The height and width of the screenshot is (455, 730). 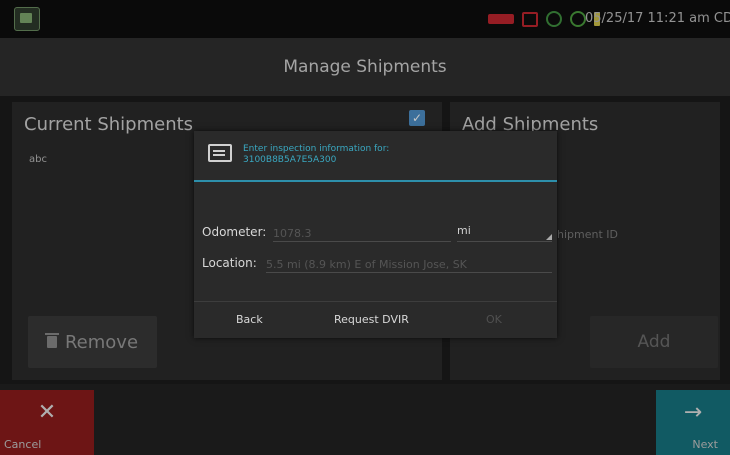 What do you see at coordinates (290, 160) in the screenshot?
I see `dialog-title-line2: 3100B8B5A7E5A300` at bounding box center [290, 160].